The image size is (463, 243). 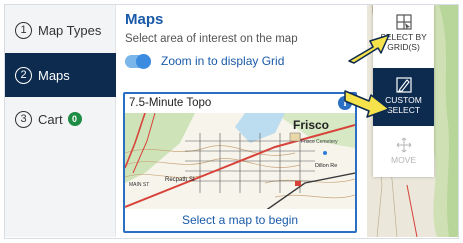 I want to click on map-label-dillon: Dillon Re, so click(x=326, y=166).